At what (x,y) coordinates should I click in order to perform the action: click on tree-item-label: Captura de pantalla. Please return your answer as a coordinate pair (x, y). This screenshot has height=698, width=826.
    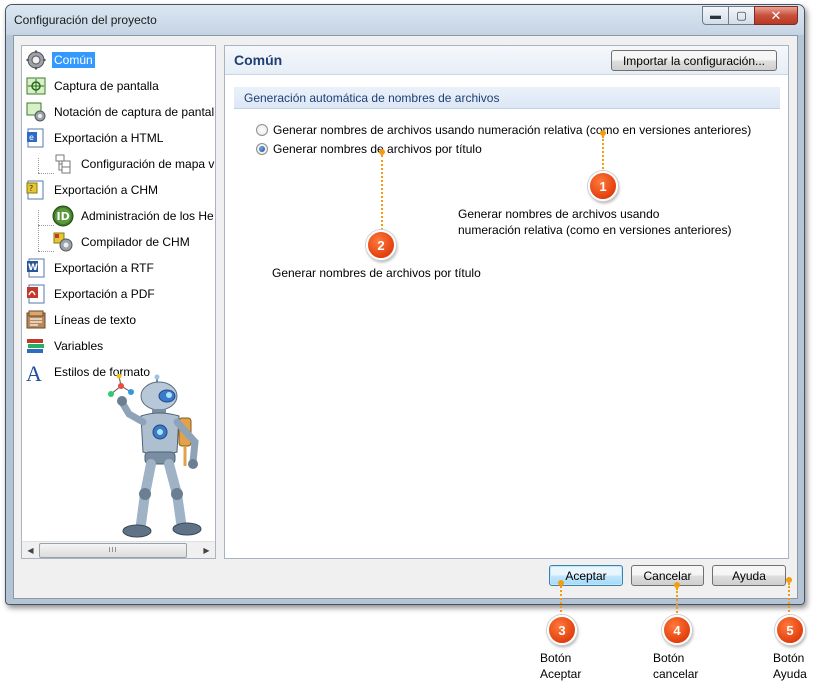
    Looking at the image, I should click on (106, 86).